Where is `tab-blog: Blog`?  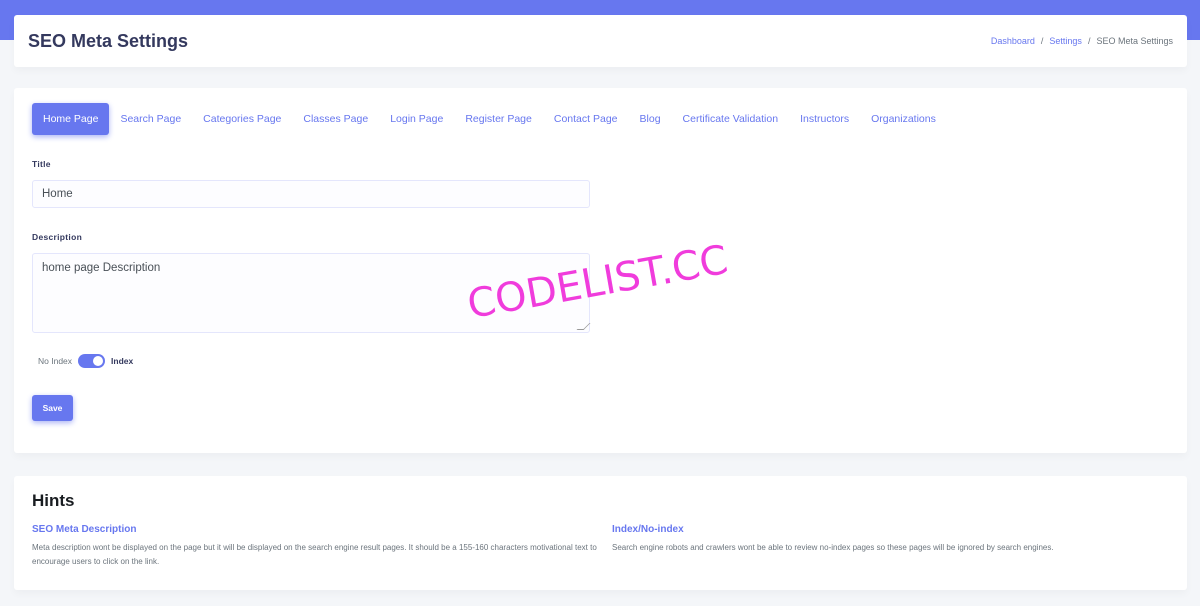 tab-blog: Blog is located at coordinates (650, 119).